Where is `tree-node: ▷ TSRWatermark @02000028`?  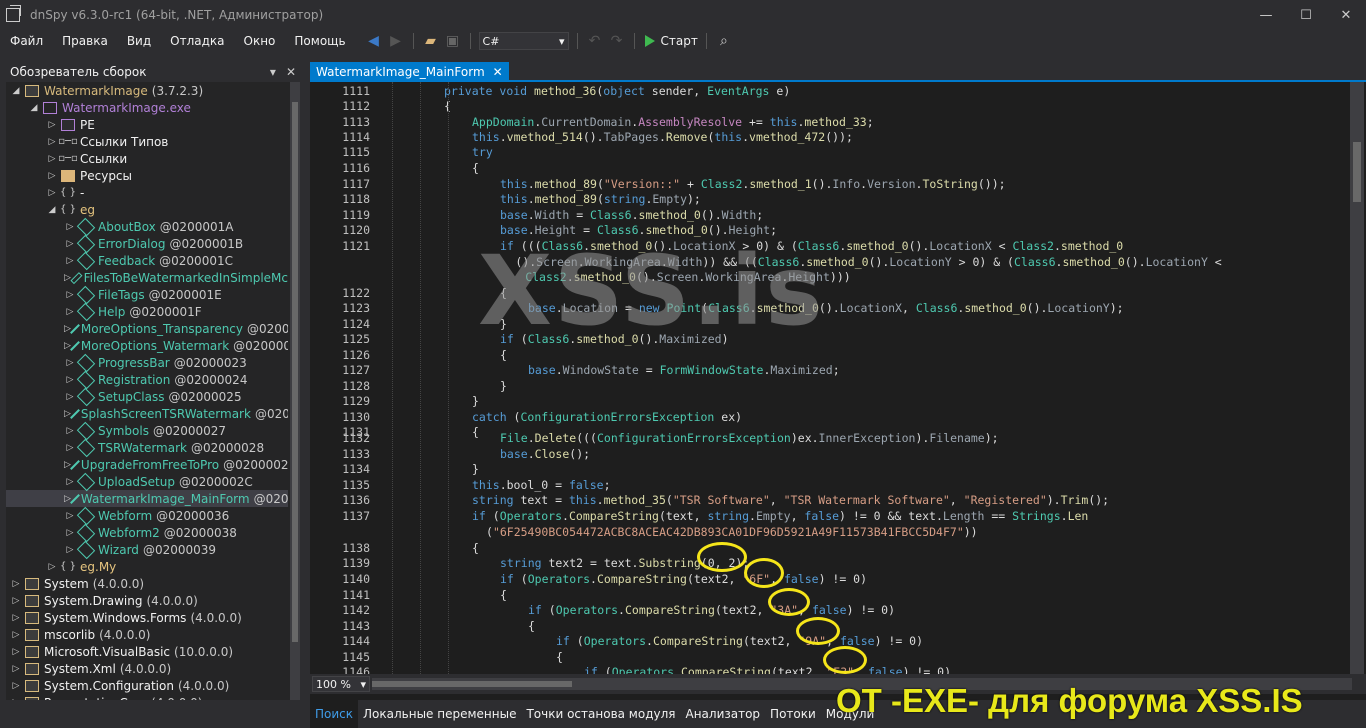
tree-node: ▷ TSRWatermark @02000028 is located at coordinates (147, 447).